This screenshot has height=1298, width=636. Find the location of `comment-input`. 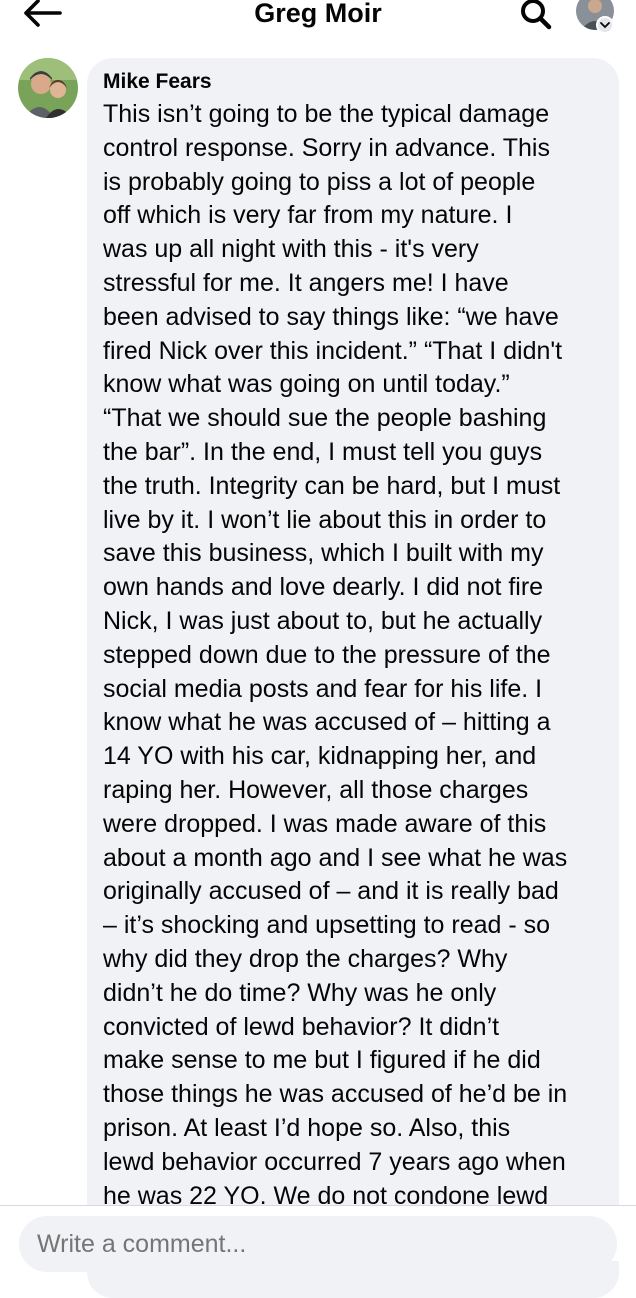

comment-input is located at coordinates (318, 1244).